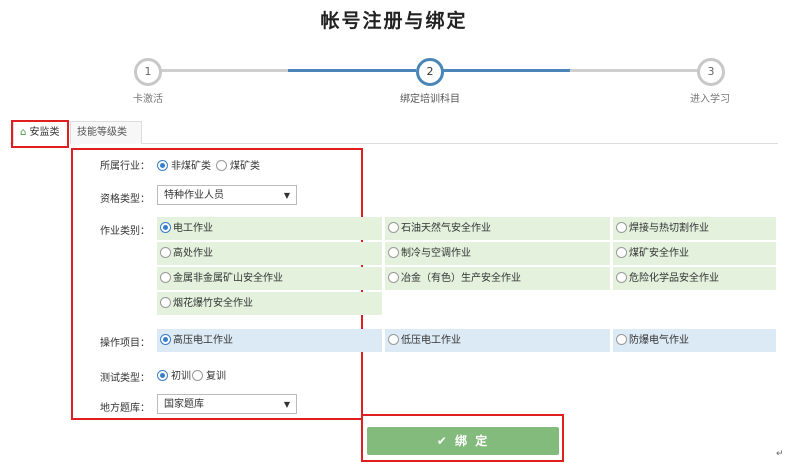  Describe the element at coordinates (659, 340) in the screenshot. I see `operation-option-label: 防爆电气作业` at that location.